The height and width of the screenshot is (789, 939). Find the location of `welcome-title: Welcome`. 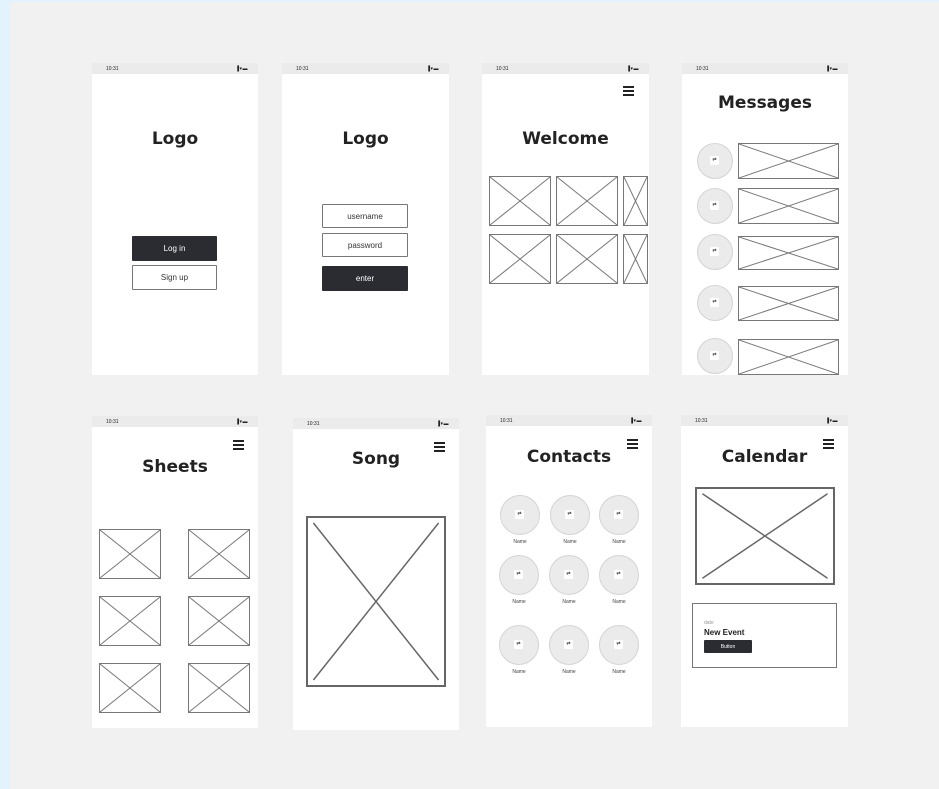

welcome-title: Welcome is located at coordinates (565, 139).